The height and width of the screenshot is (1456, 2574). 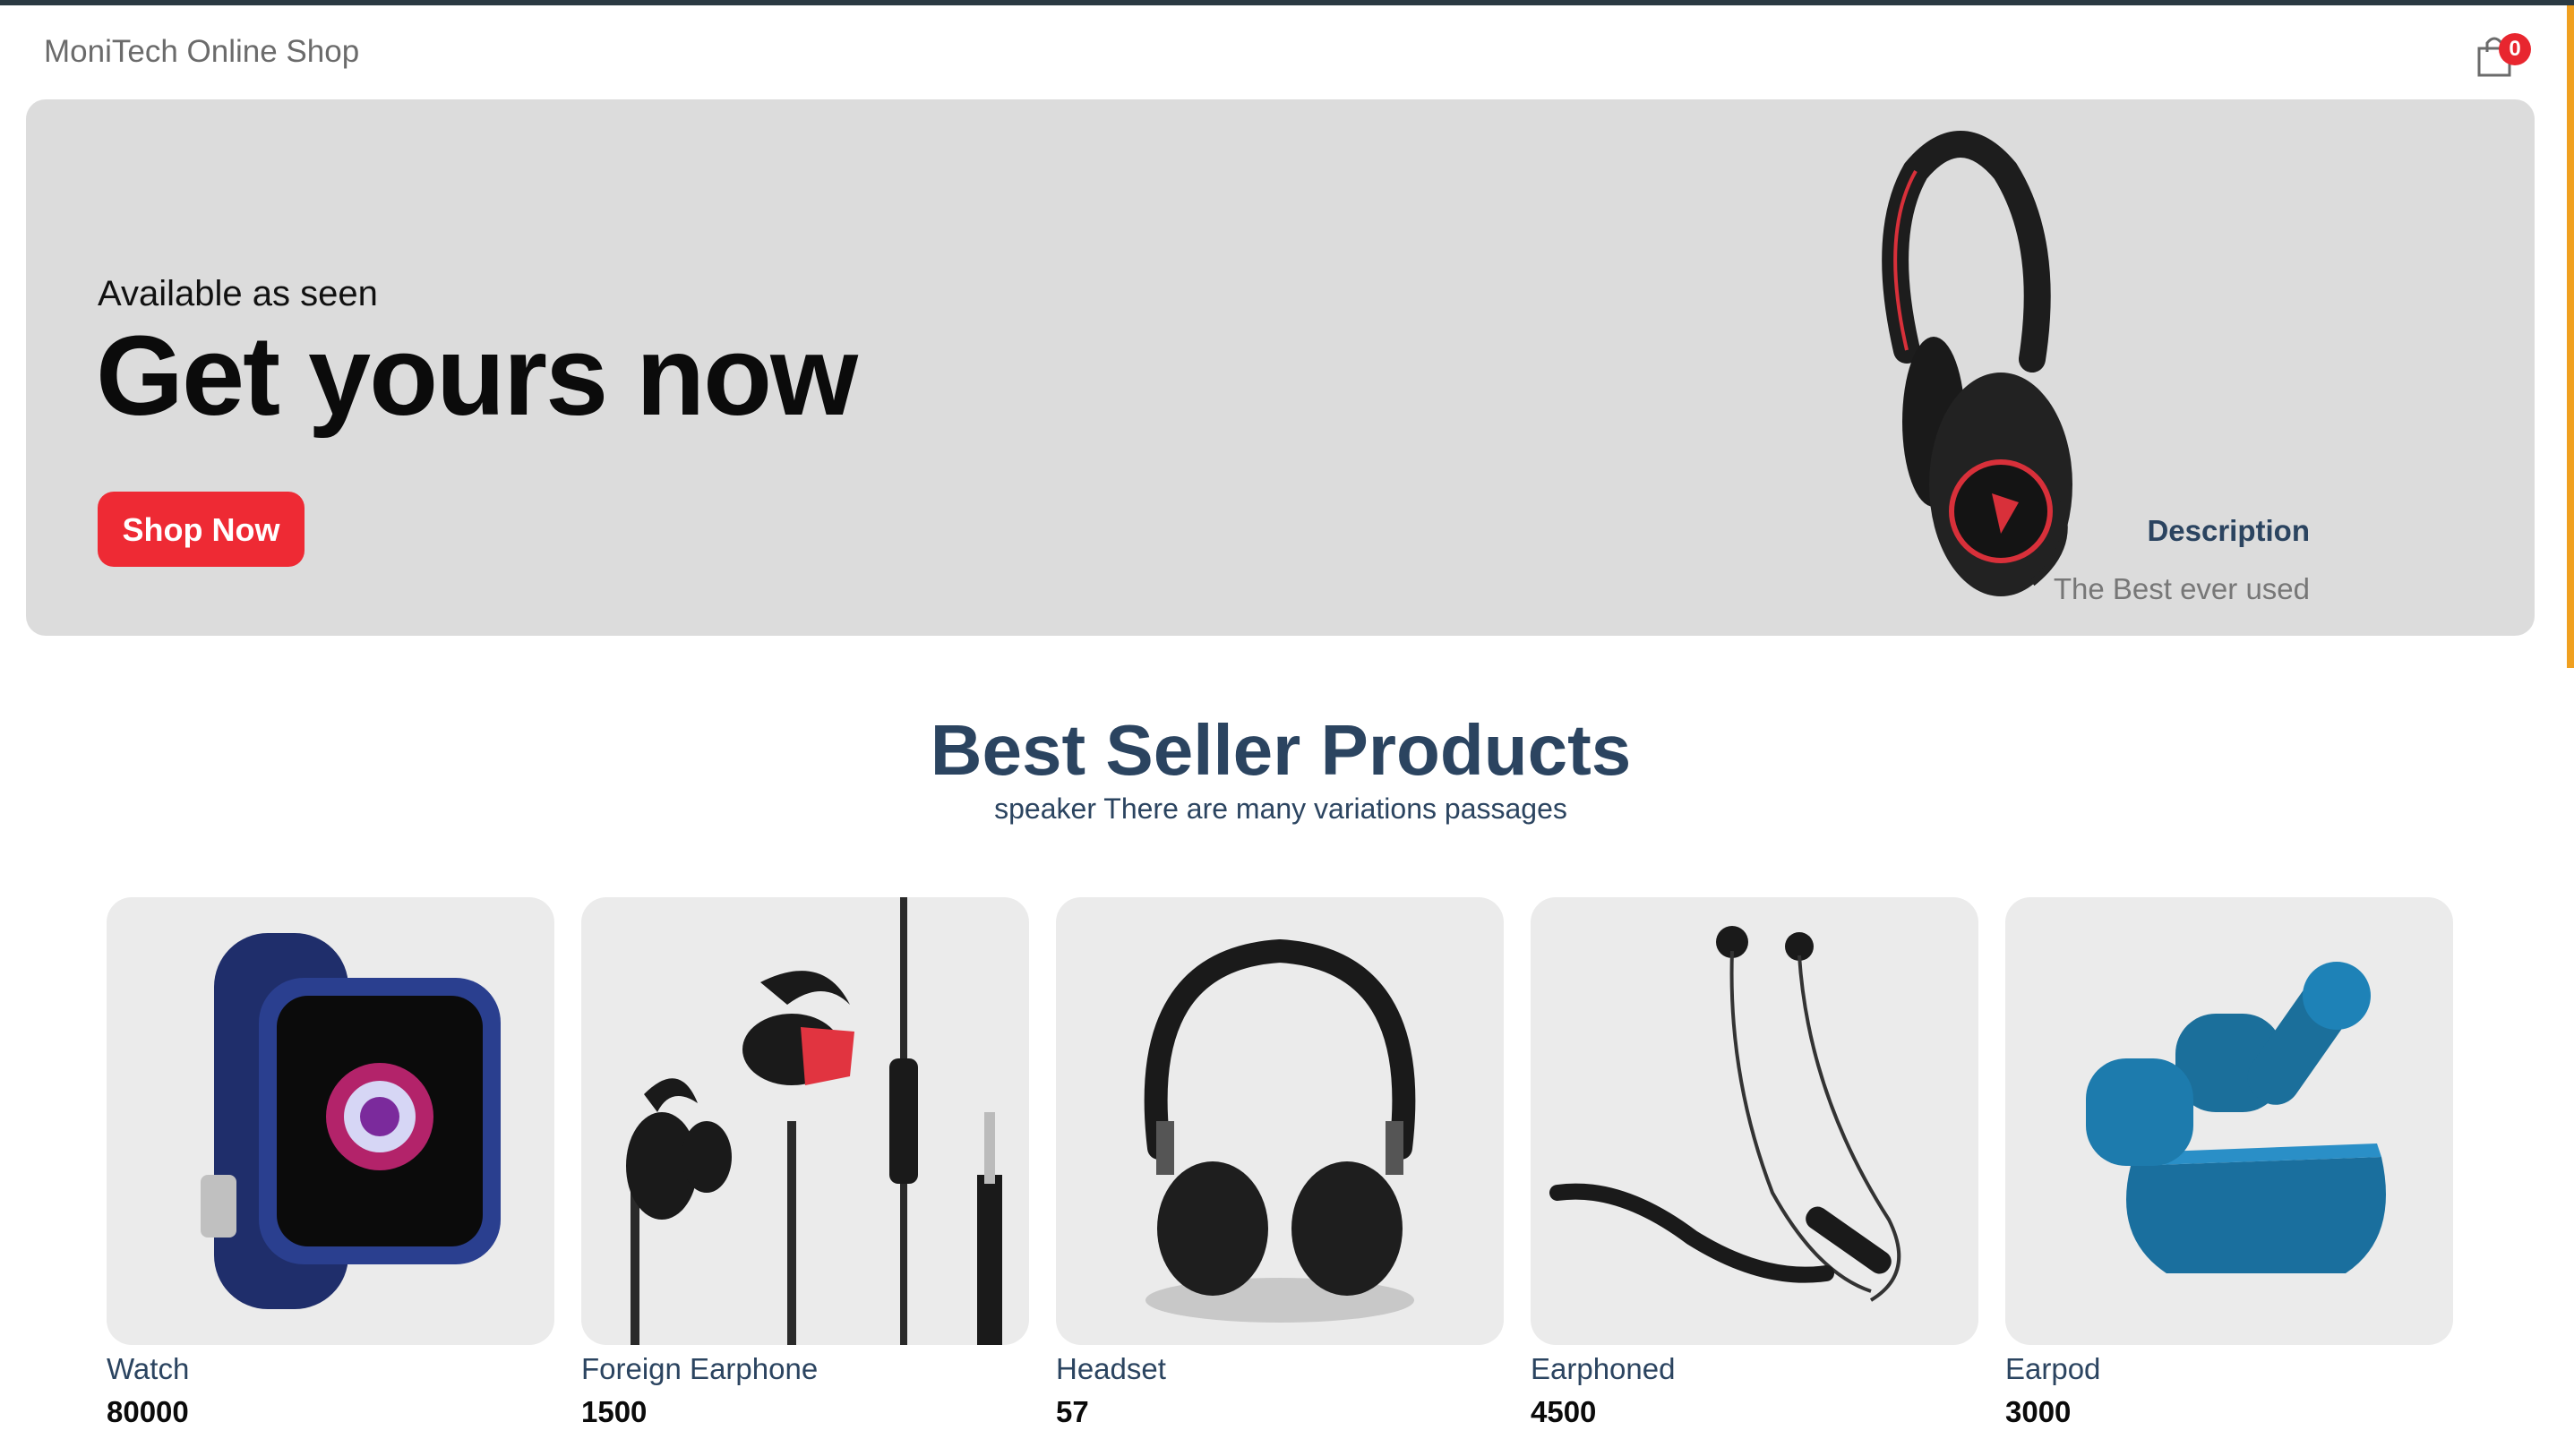 What do you see at coordinates (1280, 51) in the screenshot?
I see `navbar: MoniTech Online Shop` at bounding box center [1280, 51].